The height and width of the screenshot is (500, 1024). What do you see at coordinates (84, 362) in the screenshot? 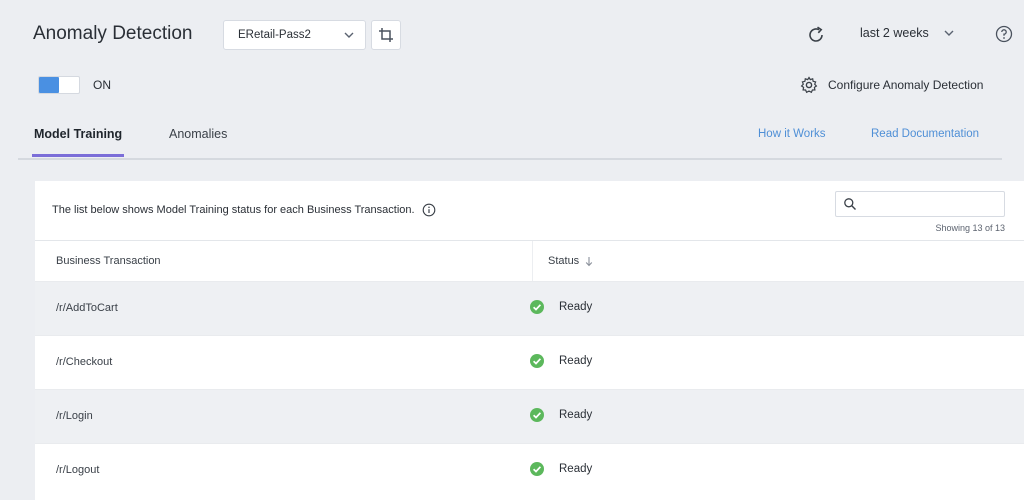
I see `transaction-name: /r/Checkout` at bounding box center [84, 362].